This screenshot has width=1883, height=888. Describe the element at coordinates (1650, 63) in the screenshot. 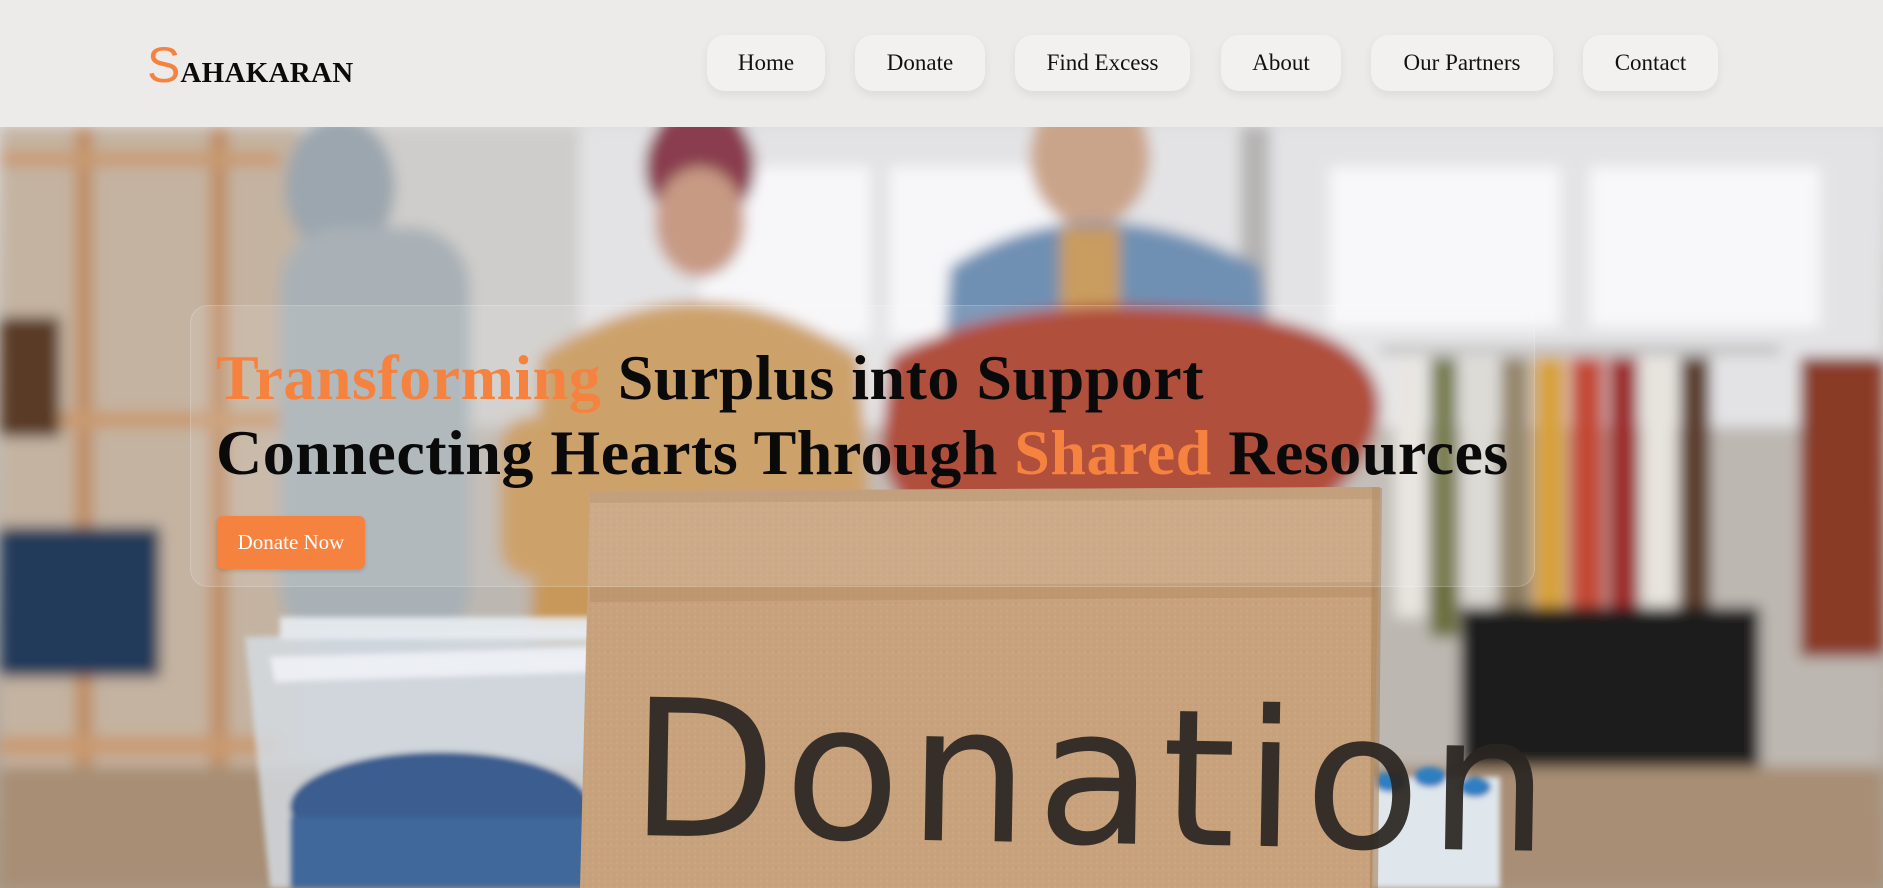

I see `nav-contact: Contact` at that location.